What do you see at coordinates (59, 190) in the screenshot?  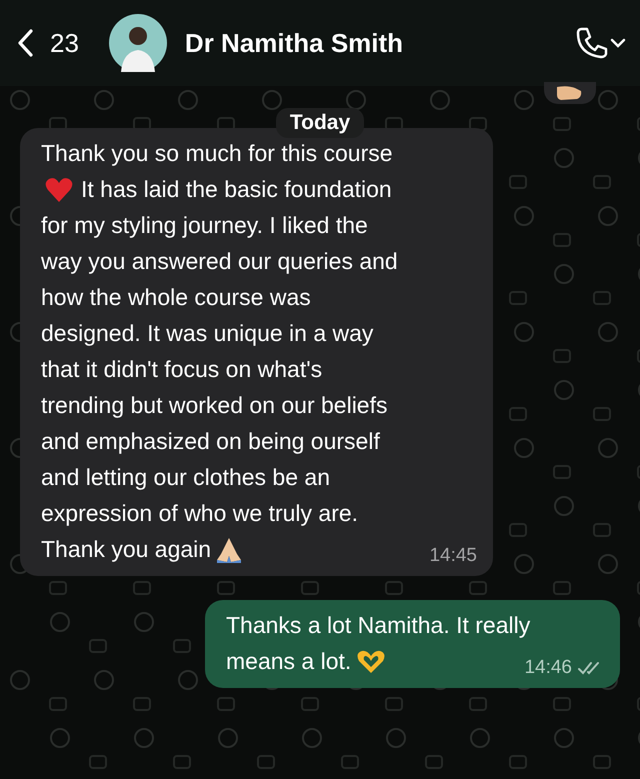 I see `heart-emoji-icon` at bounding box center [59, 190].